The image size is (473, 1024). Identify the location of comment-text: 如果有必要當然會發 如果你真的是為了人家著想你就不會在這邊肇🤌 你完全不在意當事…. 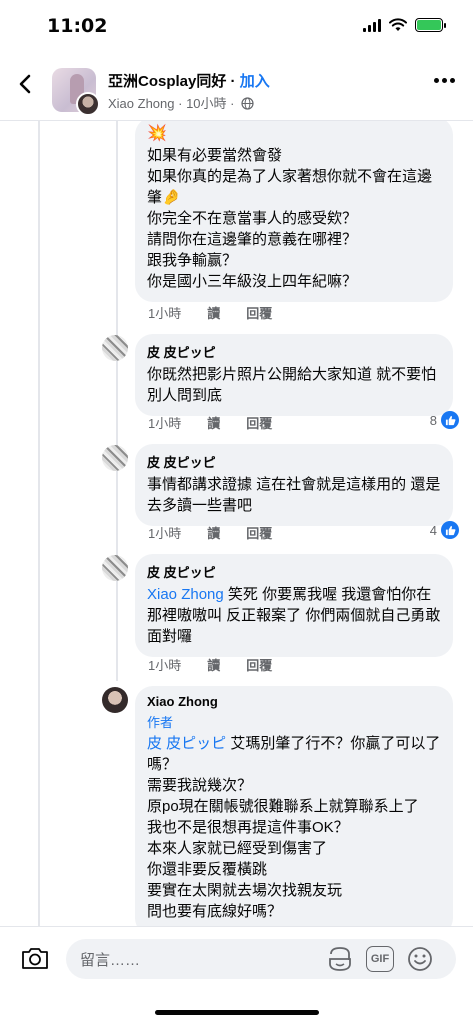
(290, 218).